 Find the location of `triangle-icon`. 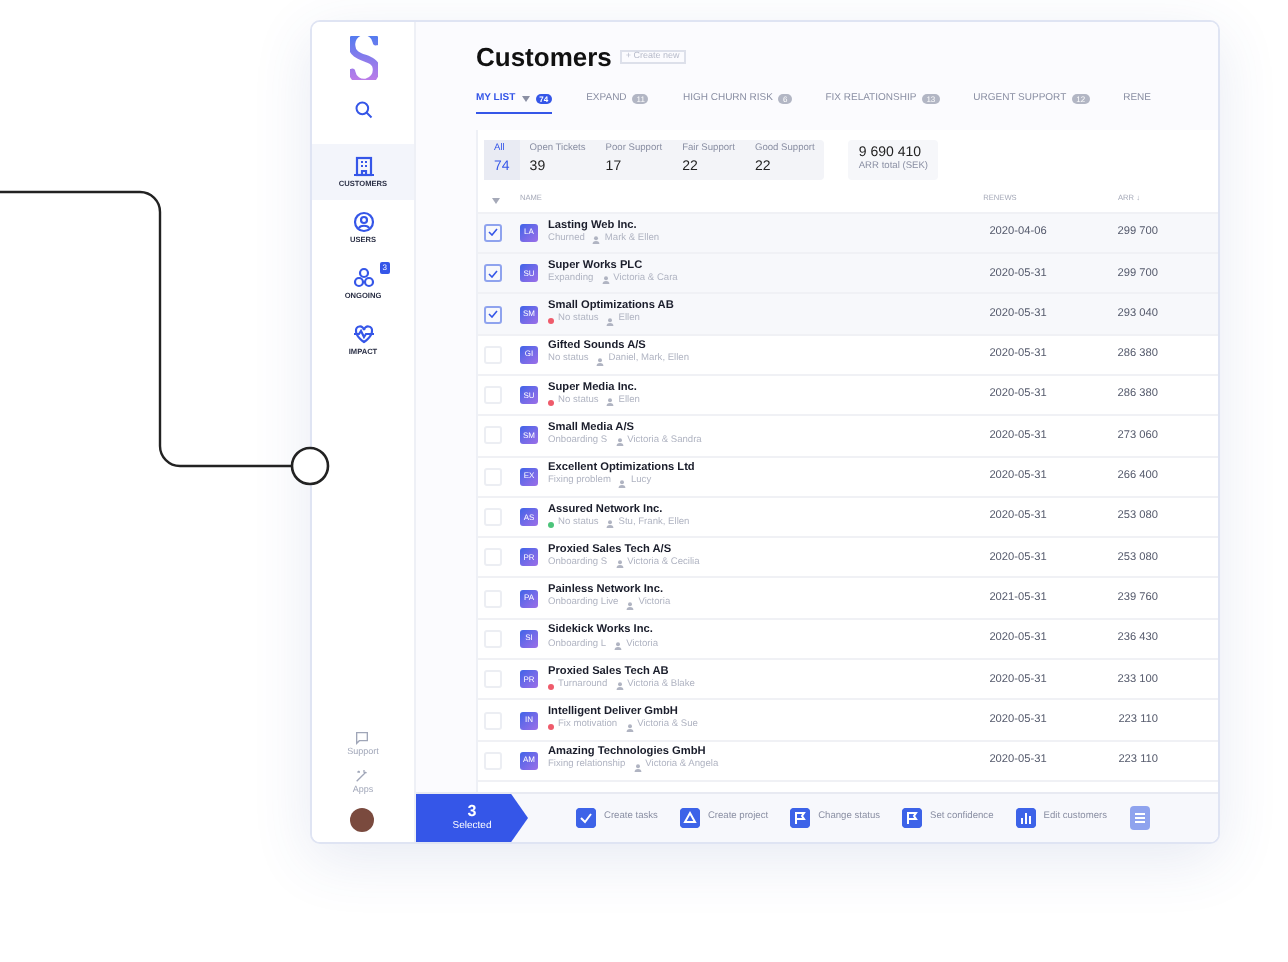

triangle-icon is located at coordinates (689, 818).